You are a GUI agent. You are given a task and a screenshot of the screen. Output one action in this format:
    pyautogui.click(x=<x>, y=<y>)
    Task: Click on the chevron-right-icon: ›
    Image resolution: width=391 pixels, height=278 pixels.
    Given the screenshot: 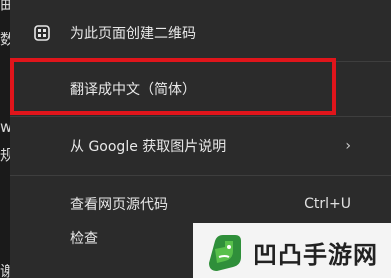 What is the action you would take?
    pyautogui.click(x=348, y=146)
    